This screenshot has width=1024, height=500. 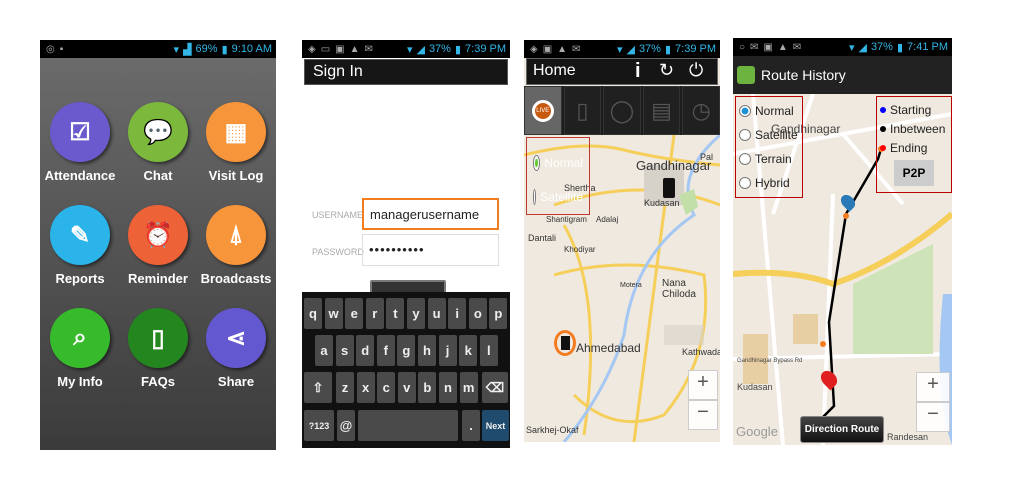 I want to click on key-c: c, so click(x=386, y=387).